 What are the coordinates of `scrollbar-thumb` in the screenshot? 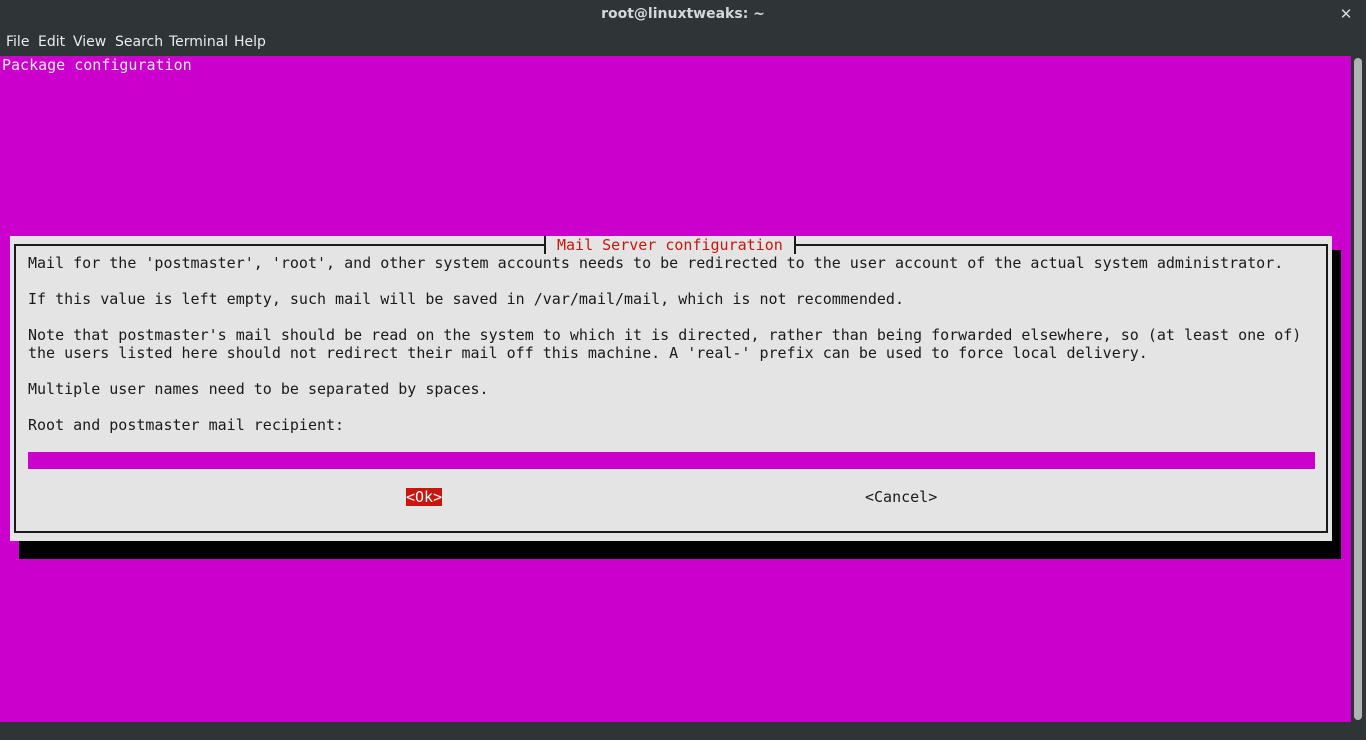 It's located at (1358, 389).